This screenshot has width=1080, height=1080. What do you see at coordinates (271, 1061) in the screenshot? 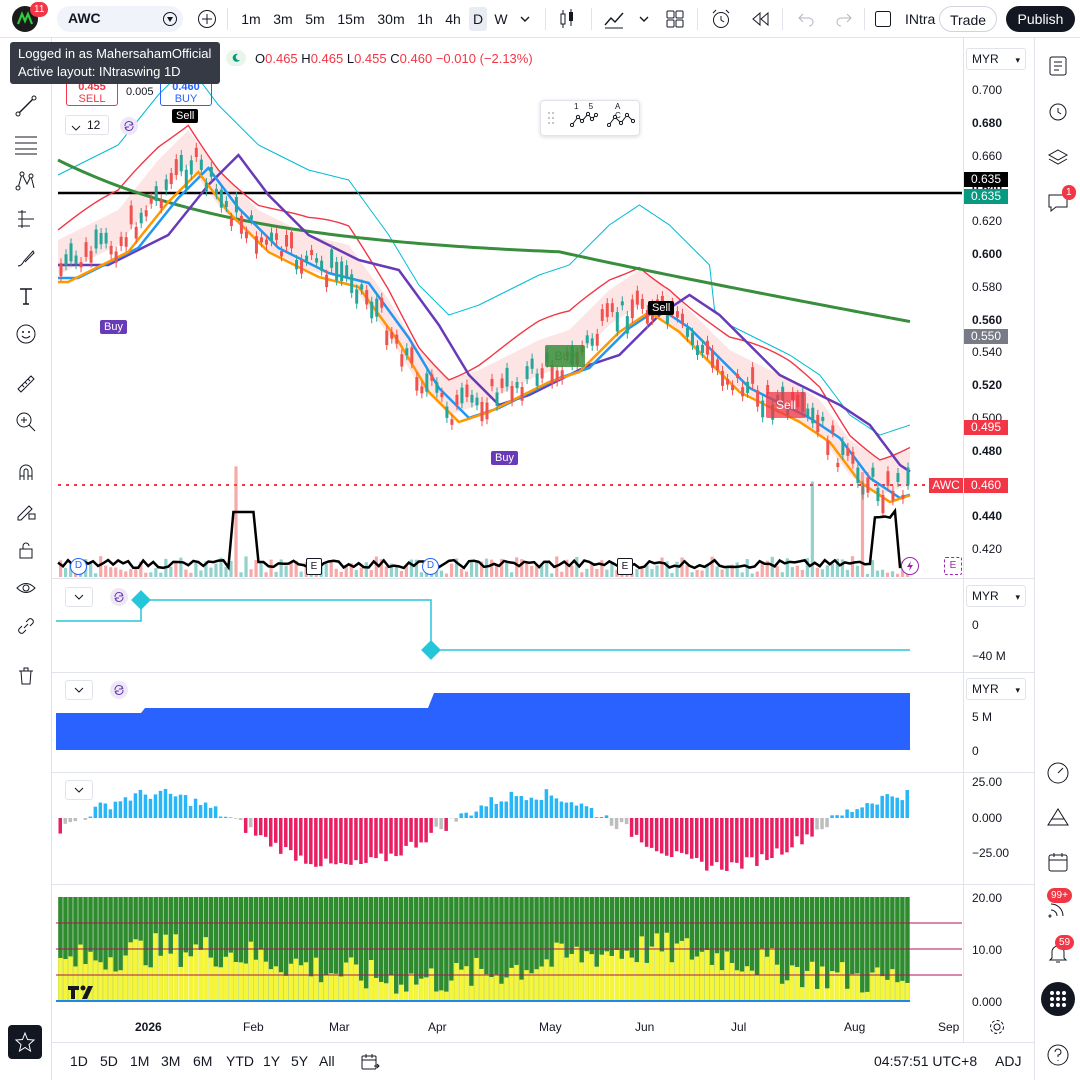
I see `range-1y: 1Y` at bounding box center [271, 1061].